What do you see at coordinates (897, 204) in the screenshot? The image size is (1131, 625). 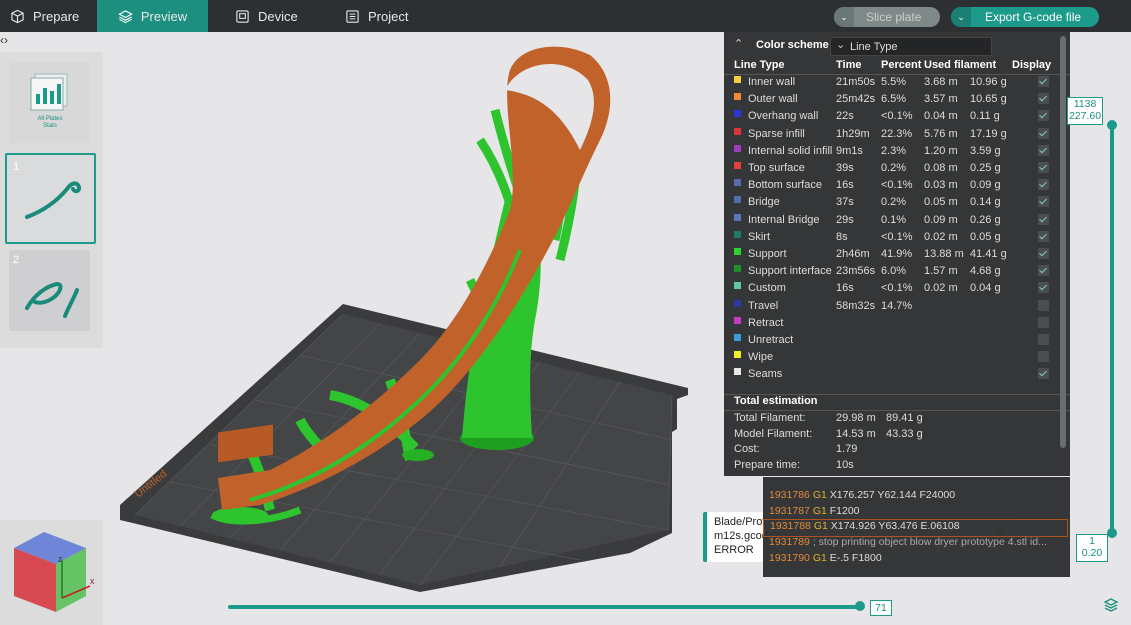 I see `legend-row: Bridge 37s 0.2% 0.05 m 0.14 g` at bounding box center [897, 204].